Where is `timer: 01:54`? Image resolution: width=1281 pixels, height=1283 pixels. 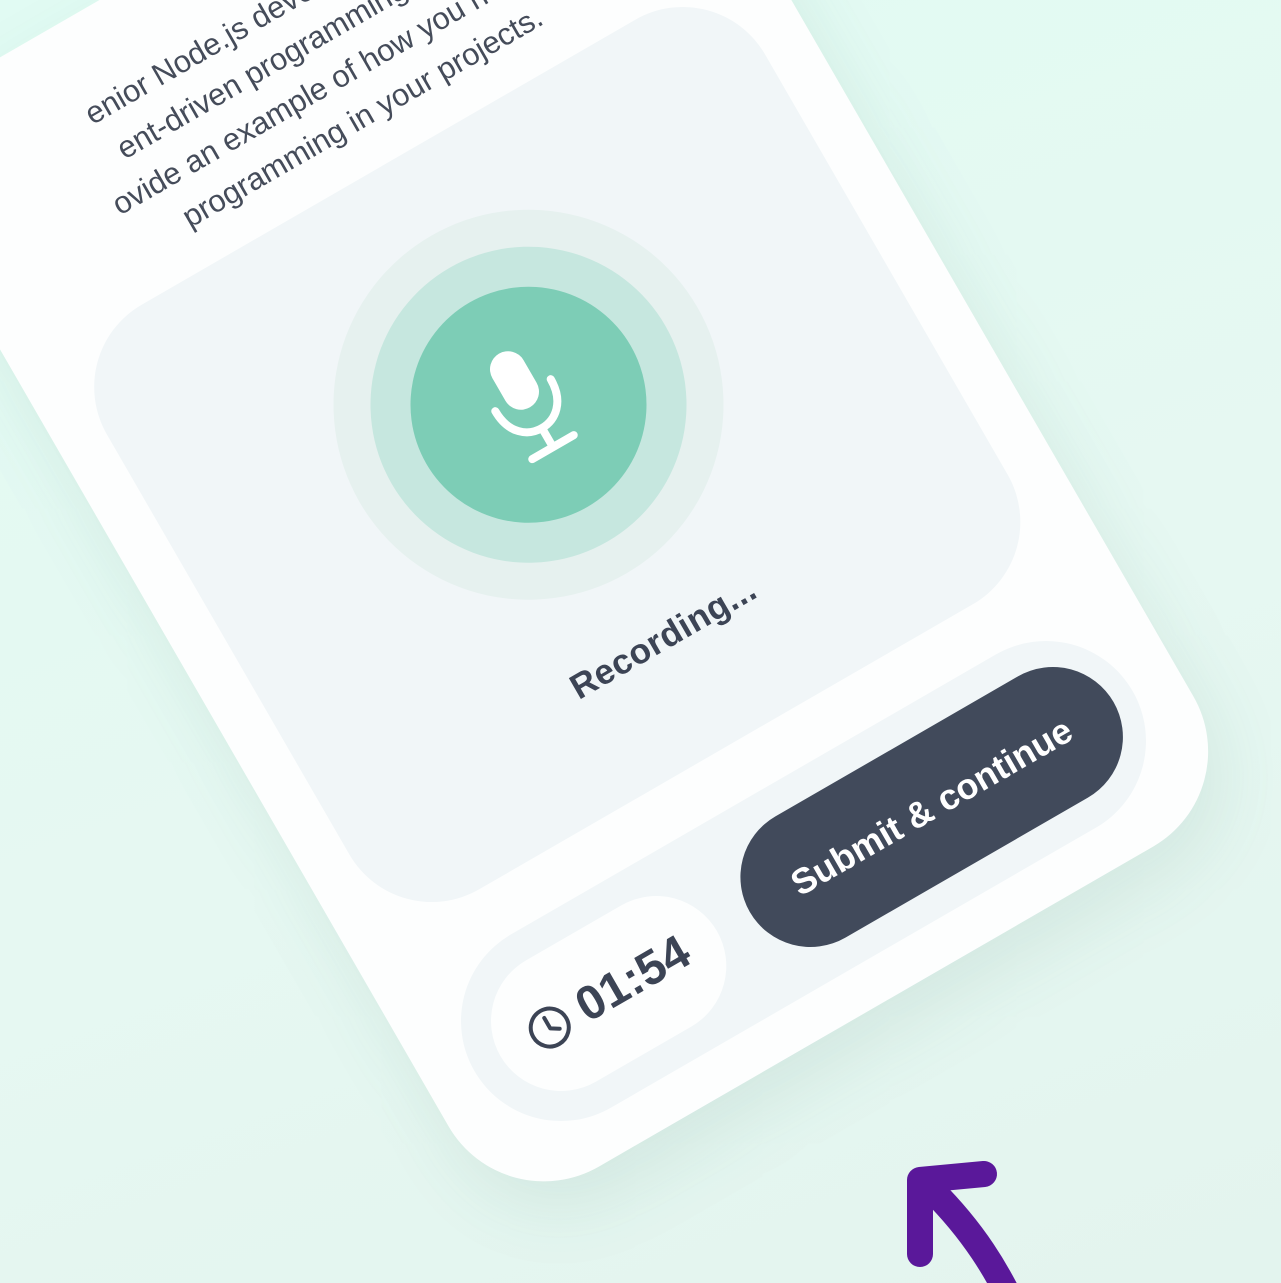
timer: 01:54 is located at coordinates (608, 993).